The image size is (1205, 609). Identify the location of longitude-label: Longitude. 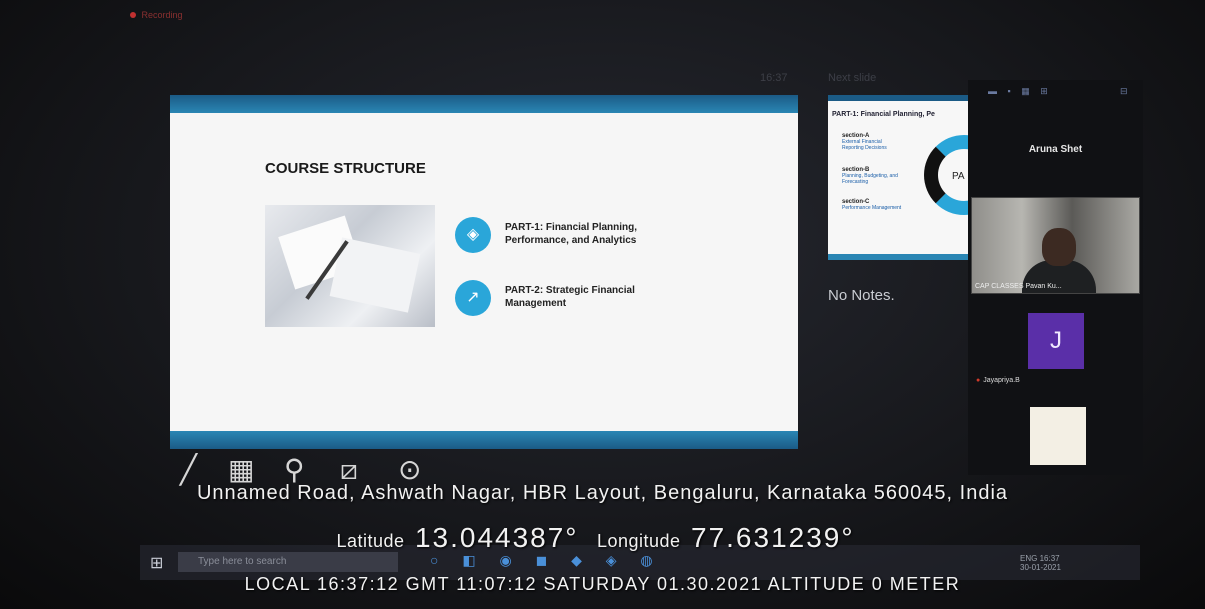
(638, 541).